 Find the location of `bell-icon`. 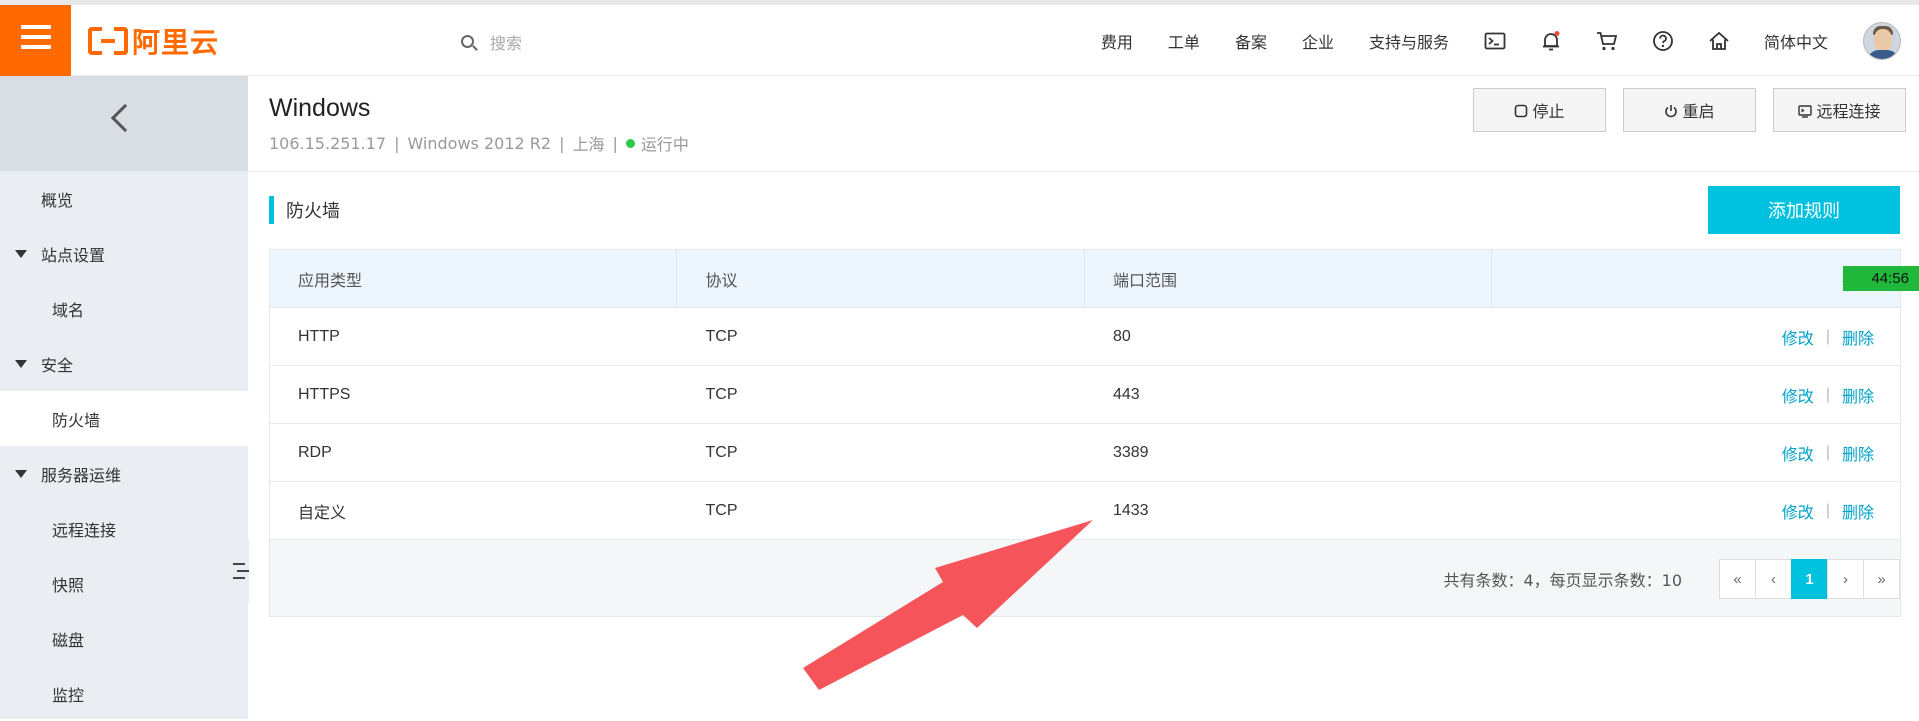

bell-icon is located at coordinates (1551, 41).